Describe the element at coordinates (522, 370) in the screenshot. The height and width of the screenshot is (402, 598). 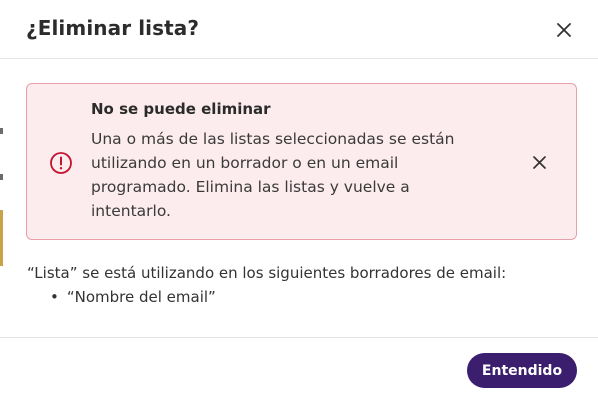
I see `confirm-button: Entendido` at that location.